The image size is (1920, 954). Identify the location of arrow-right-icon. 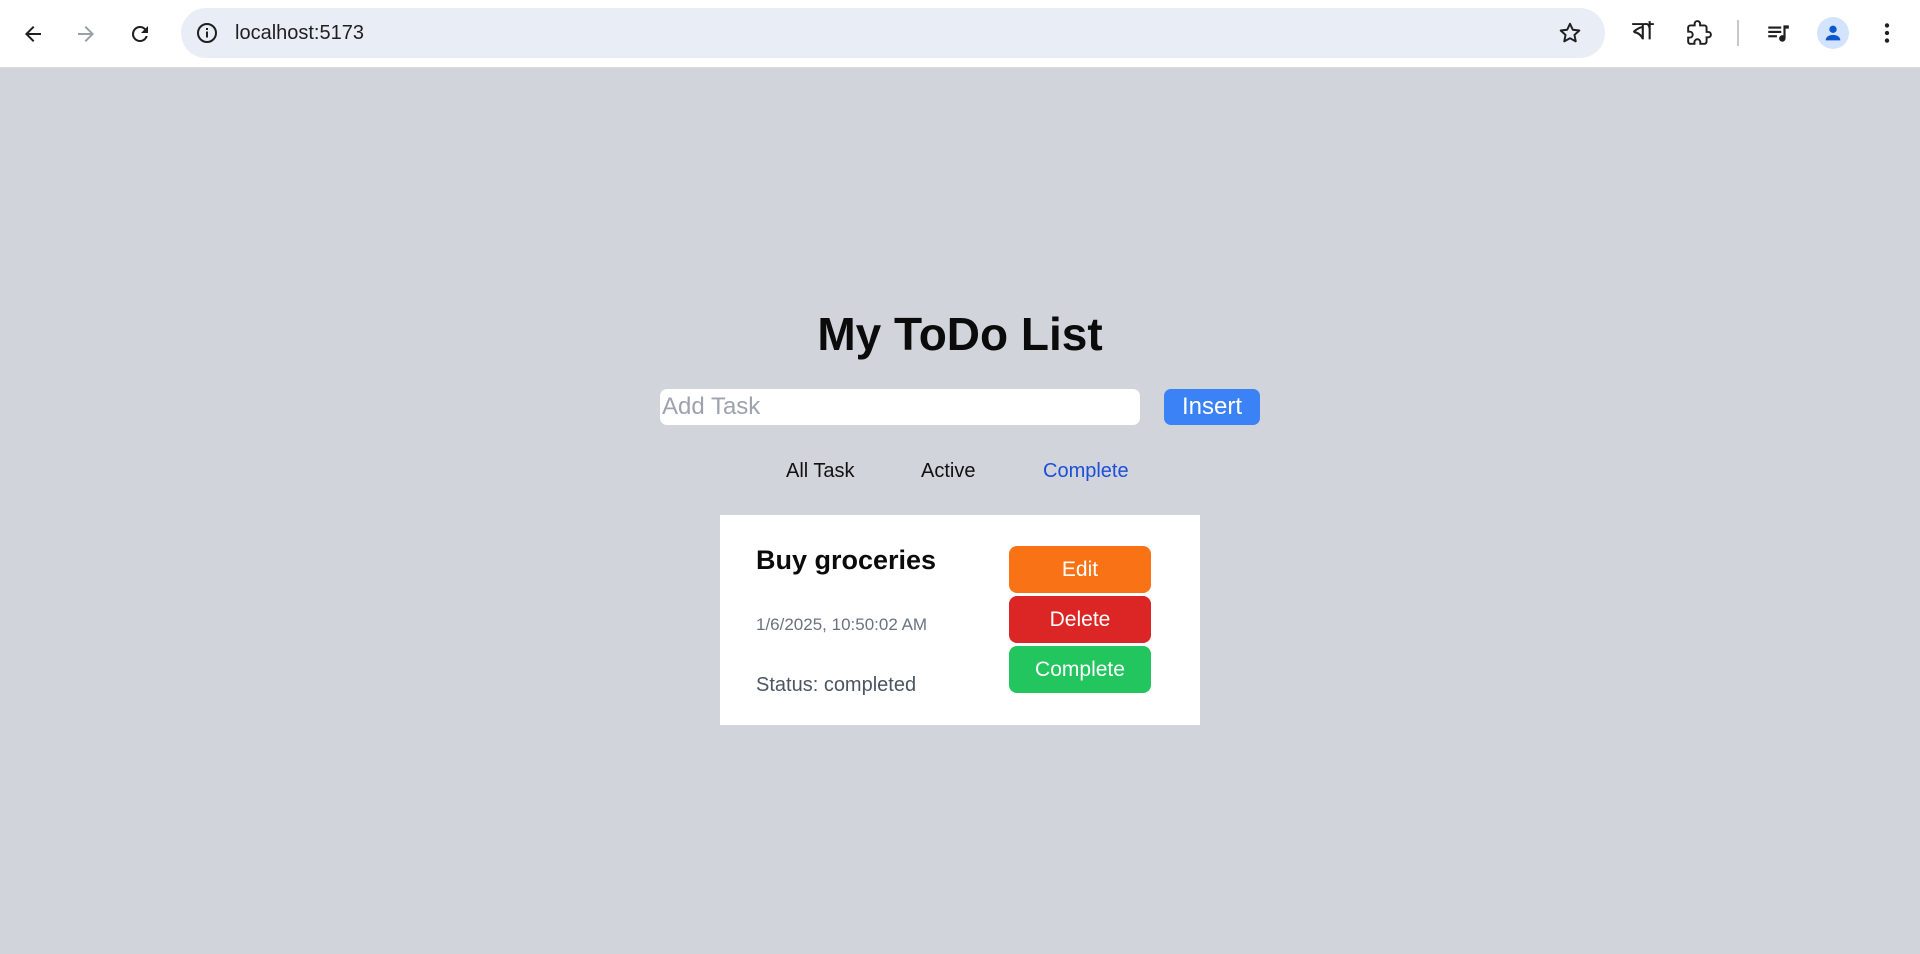
(86, 34).